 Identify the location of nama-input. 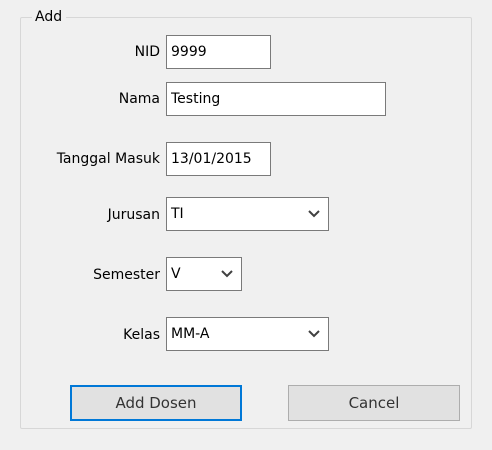
(276, 99).